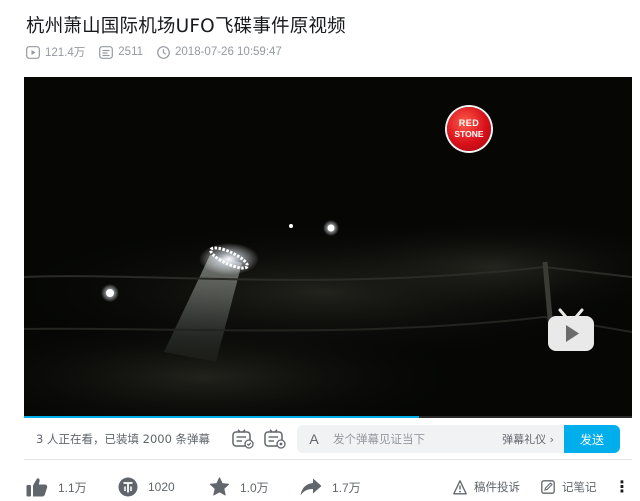 This screenshot has height=501, width=640. I want to click on danmaku-placeholder: 发个弹幕见证当下, so click(379, 439).